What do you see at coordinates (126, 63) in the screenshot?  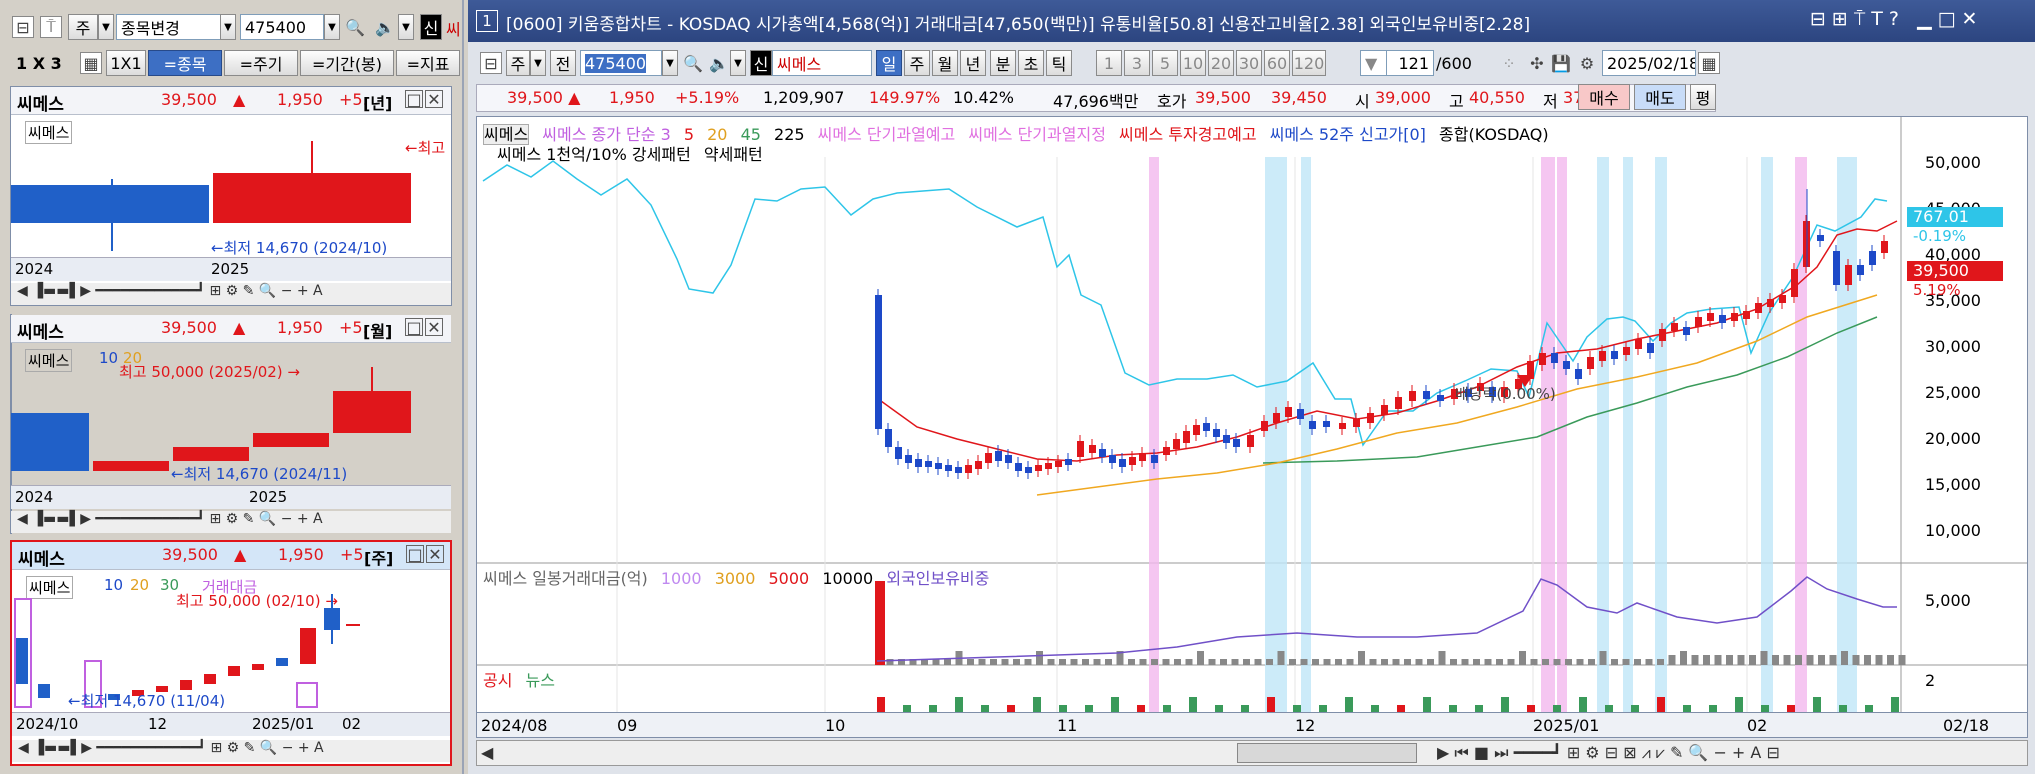 I see `one-by-one-button: 1X1` at bounding box center [126, 63].